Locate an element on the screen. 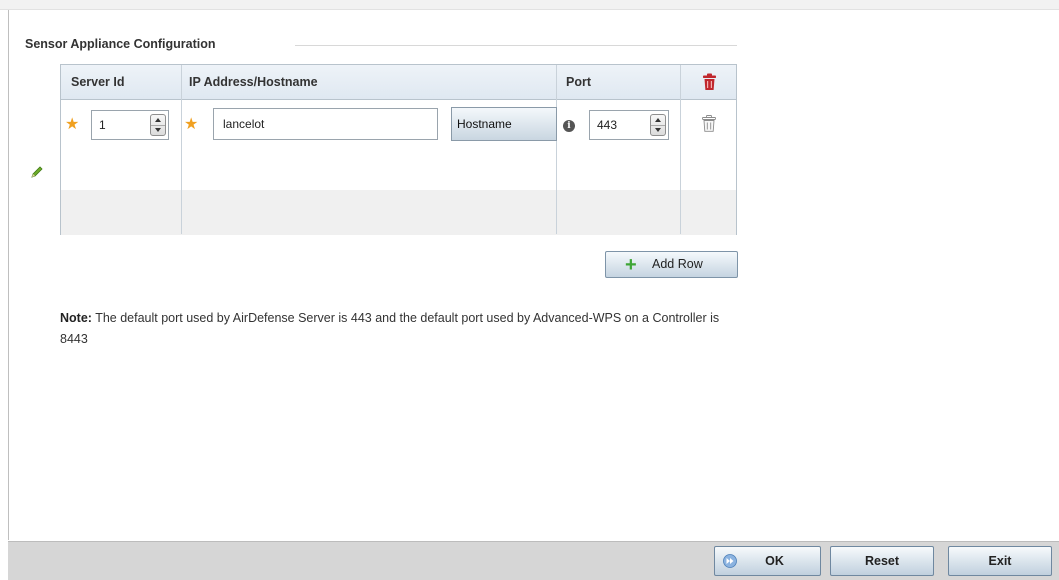 The height and width of the screenshot is (580, 1059). server-id-stepper: 1 is located at coordinates (130, 125).